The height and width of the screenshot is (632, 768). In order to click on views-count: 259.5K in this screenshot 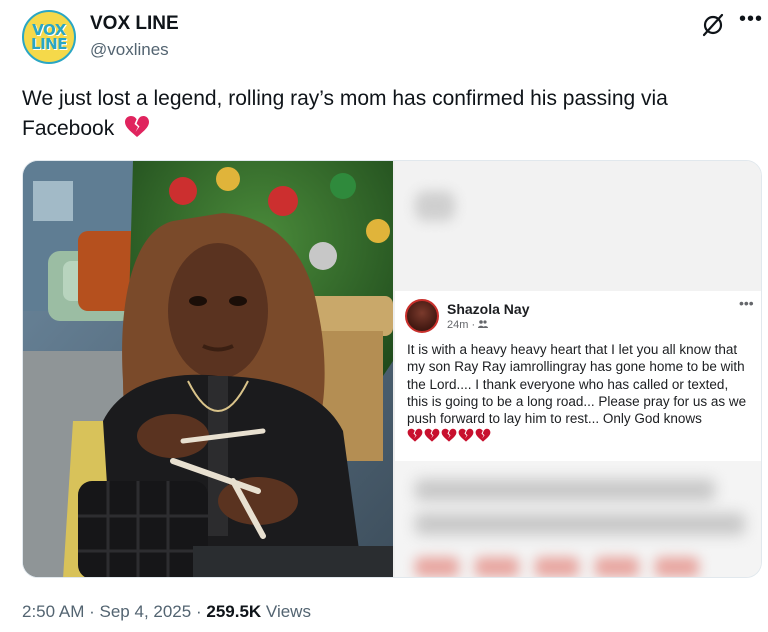, I will do `click(234, 611)`.